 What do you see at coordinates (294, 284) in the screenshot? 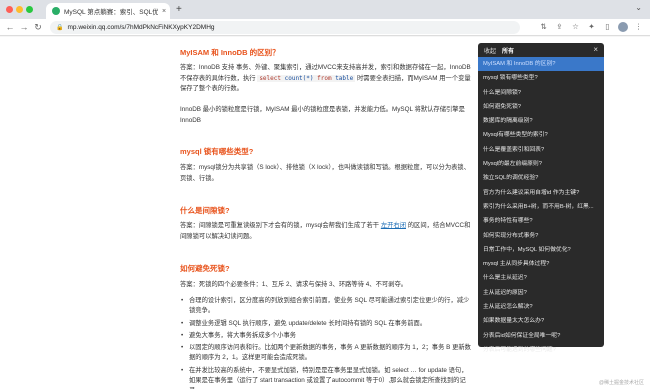
I see `section-paragraph: 答案：死锁的四个必要条件：1、互斥 2、请求与保持 3、环路等待 4、不可剥夺。` at bounding box center [294, 284].